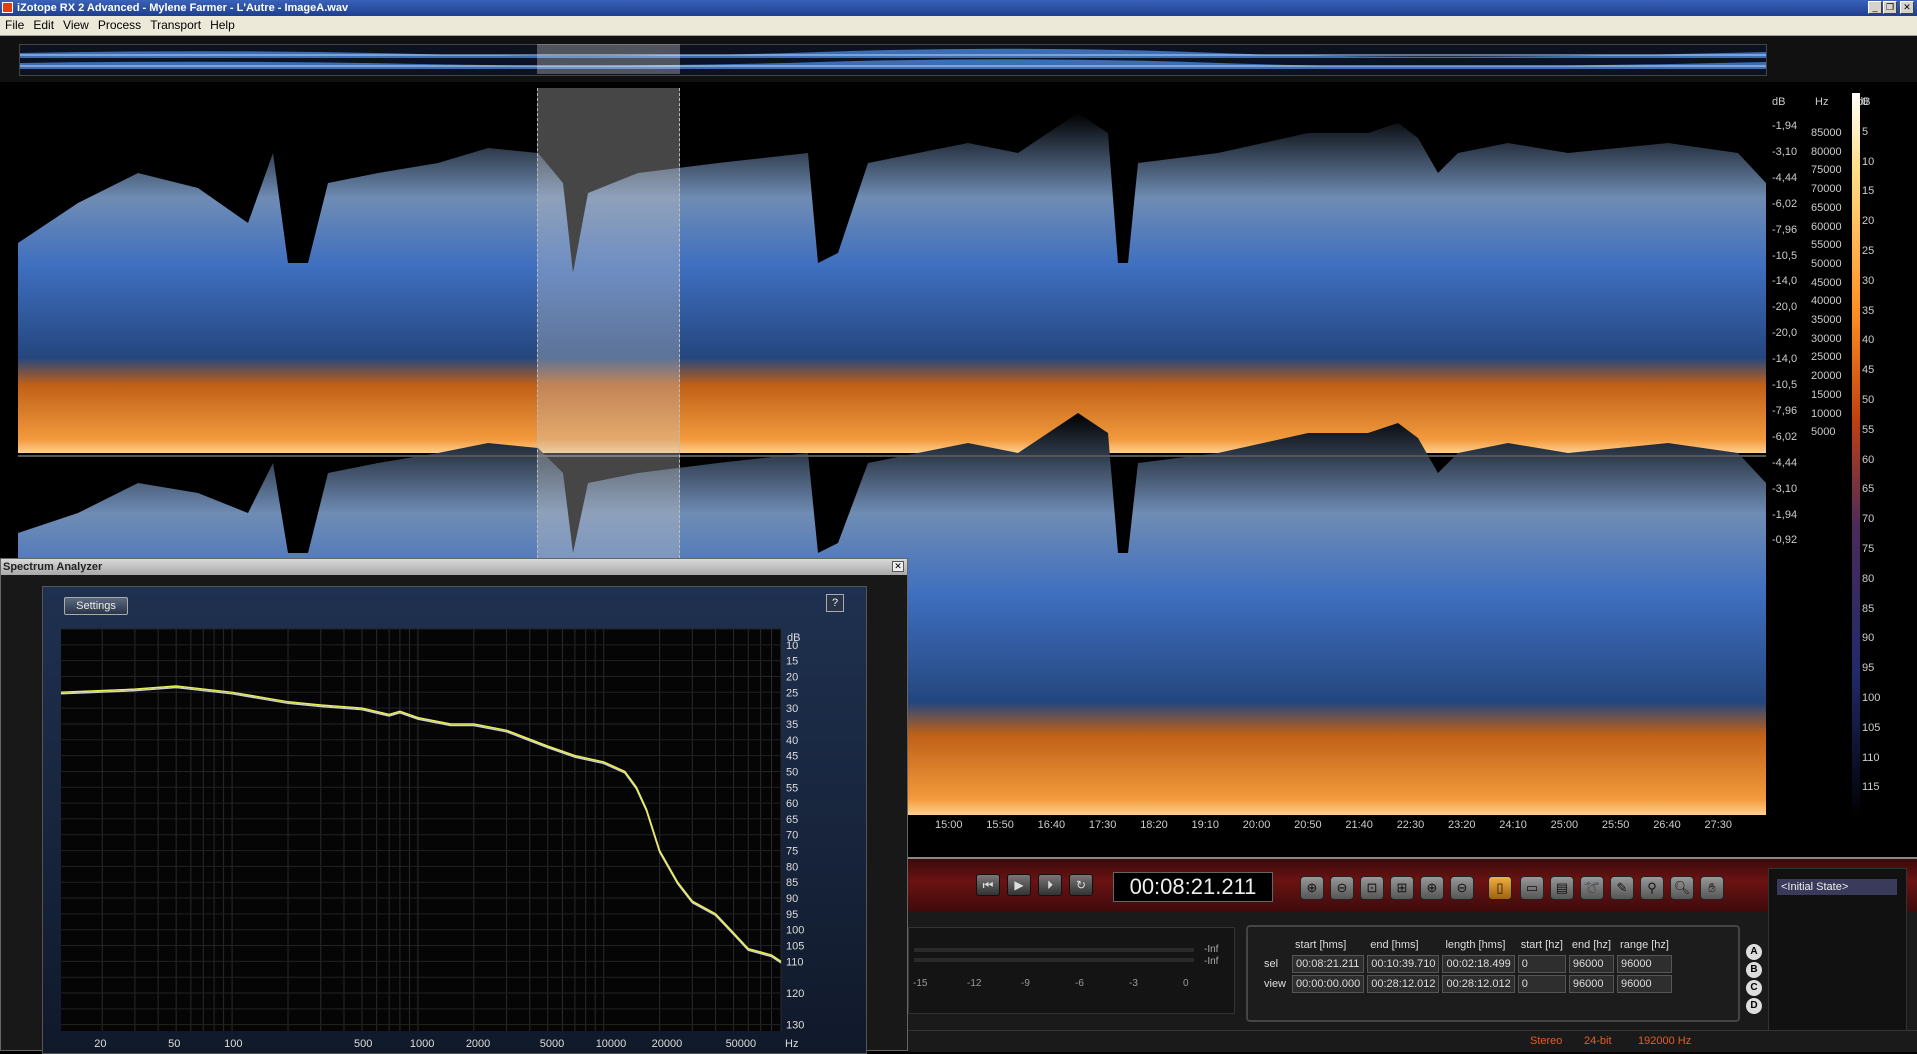 The width and height of the screenshot is (1917, 1054). I want to click on hz-tick-label: 65000, so click(1826, 207).